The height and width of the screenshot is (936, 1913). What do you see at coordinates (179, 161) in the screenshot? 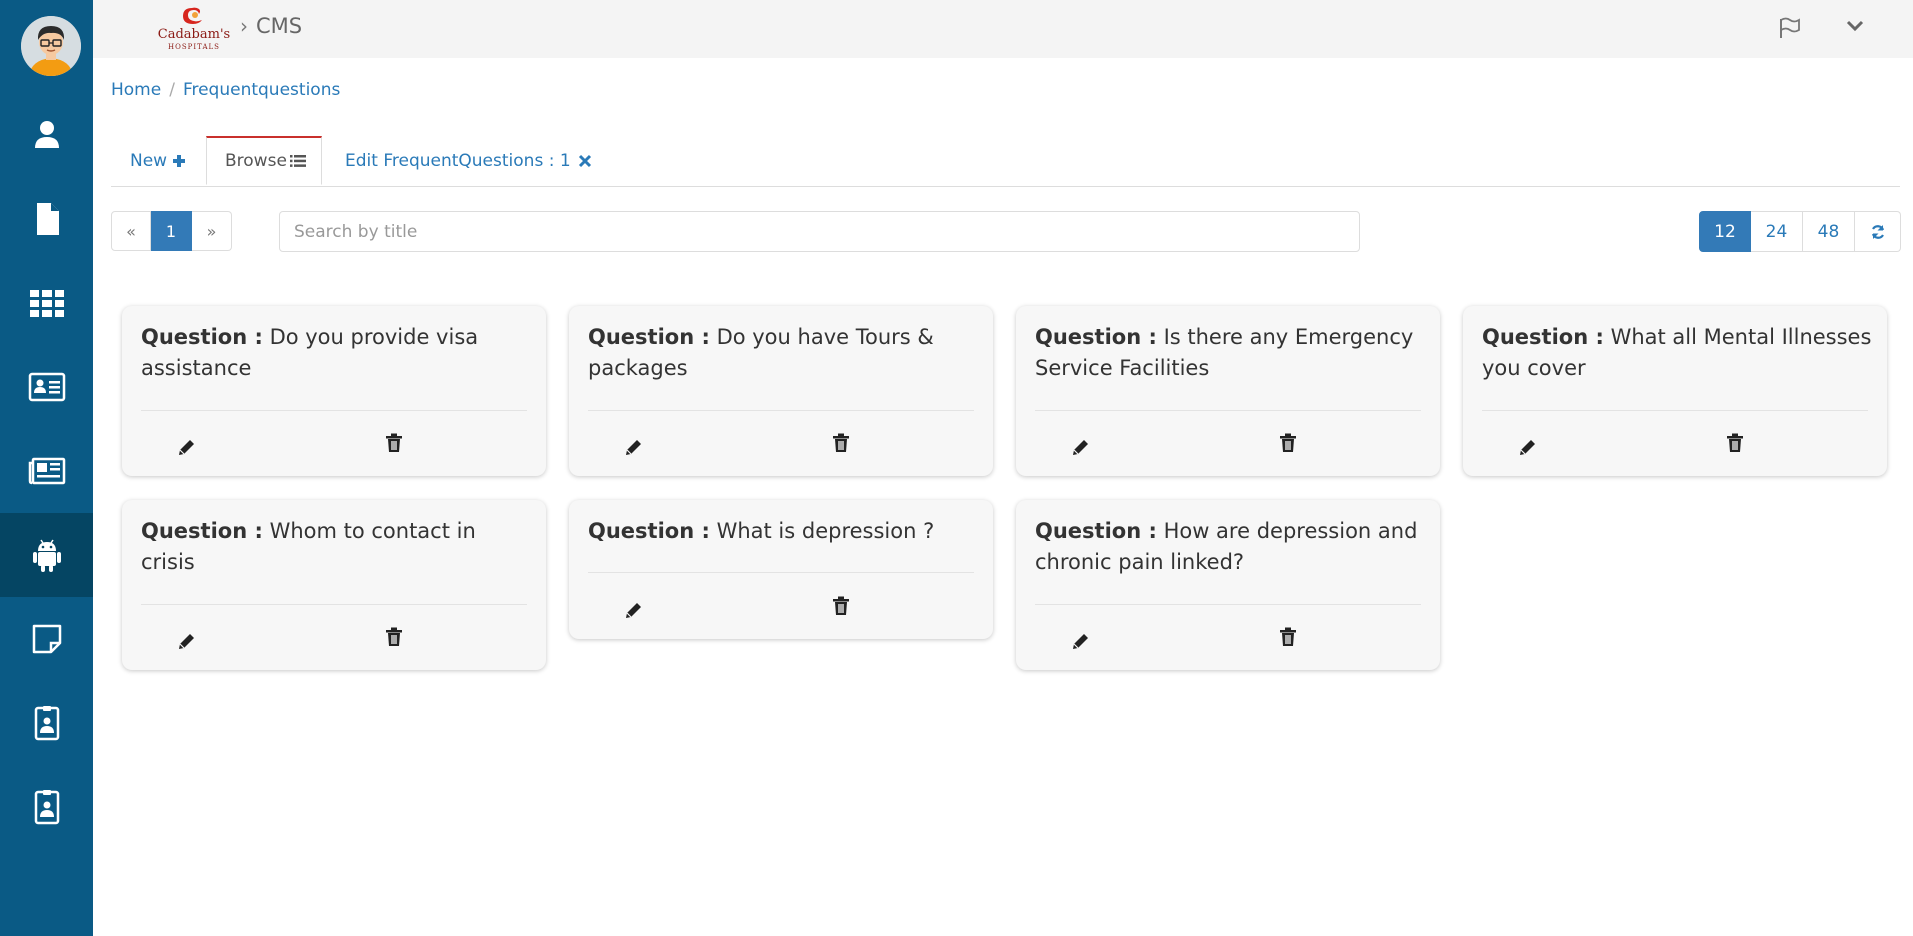
I see `plus-icon` at bounding box center [179, 161].